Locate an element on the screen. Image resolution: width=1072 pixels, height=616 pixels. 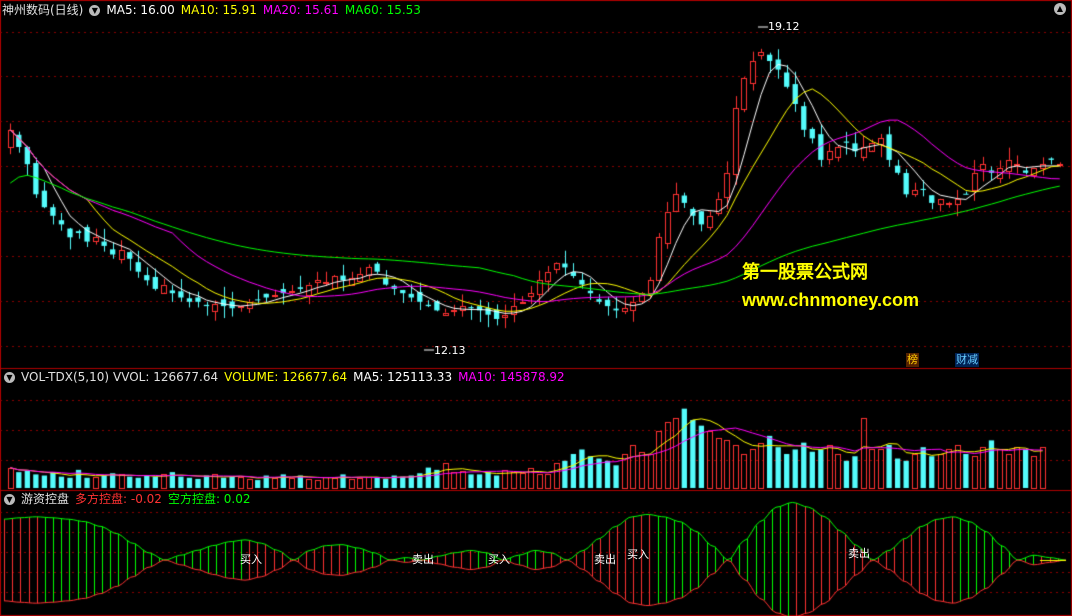
indicator-name: 游资控盘 is located at coordinates (45, 499).